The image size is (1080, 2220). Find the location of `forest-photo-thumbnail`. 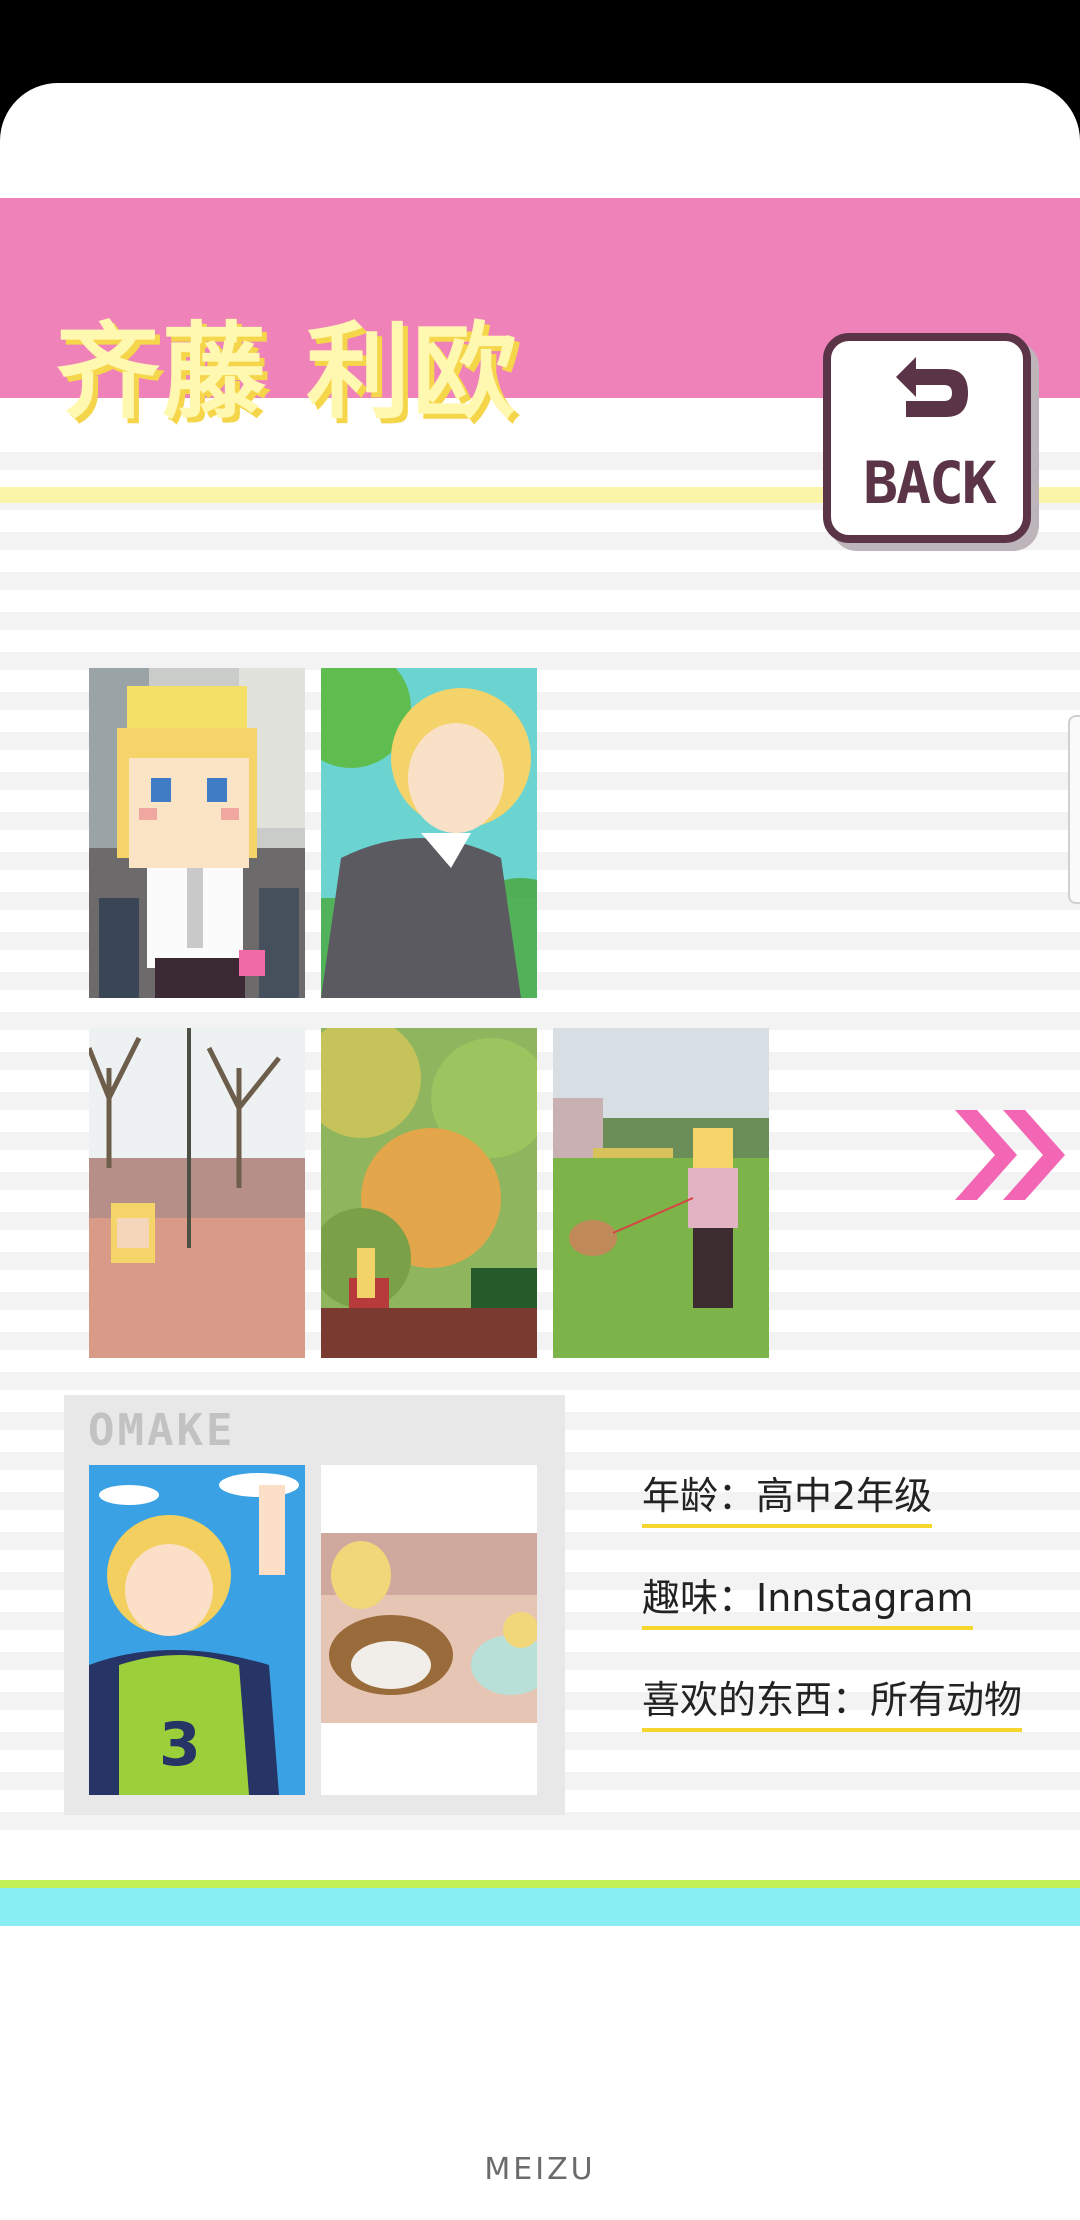

forest-photo-thumbnail is located at coordinates (429, 1193).